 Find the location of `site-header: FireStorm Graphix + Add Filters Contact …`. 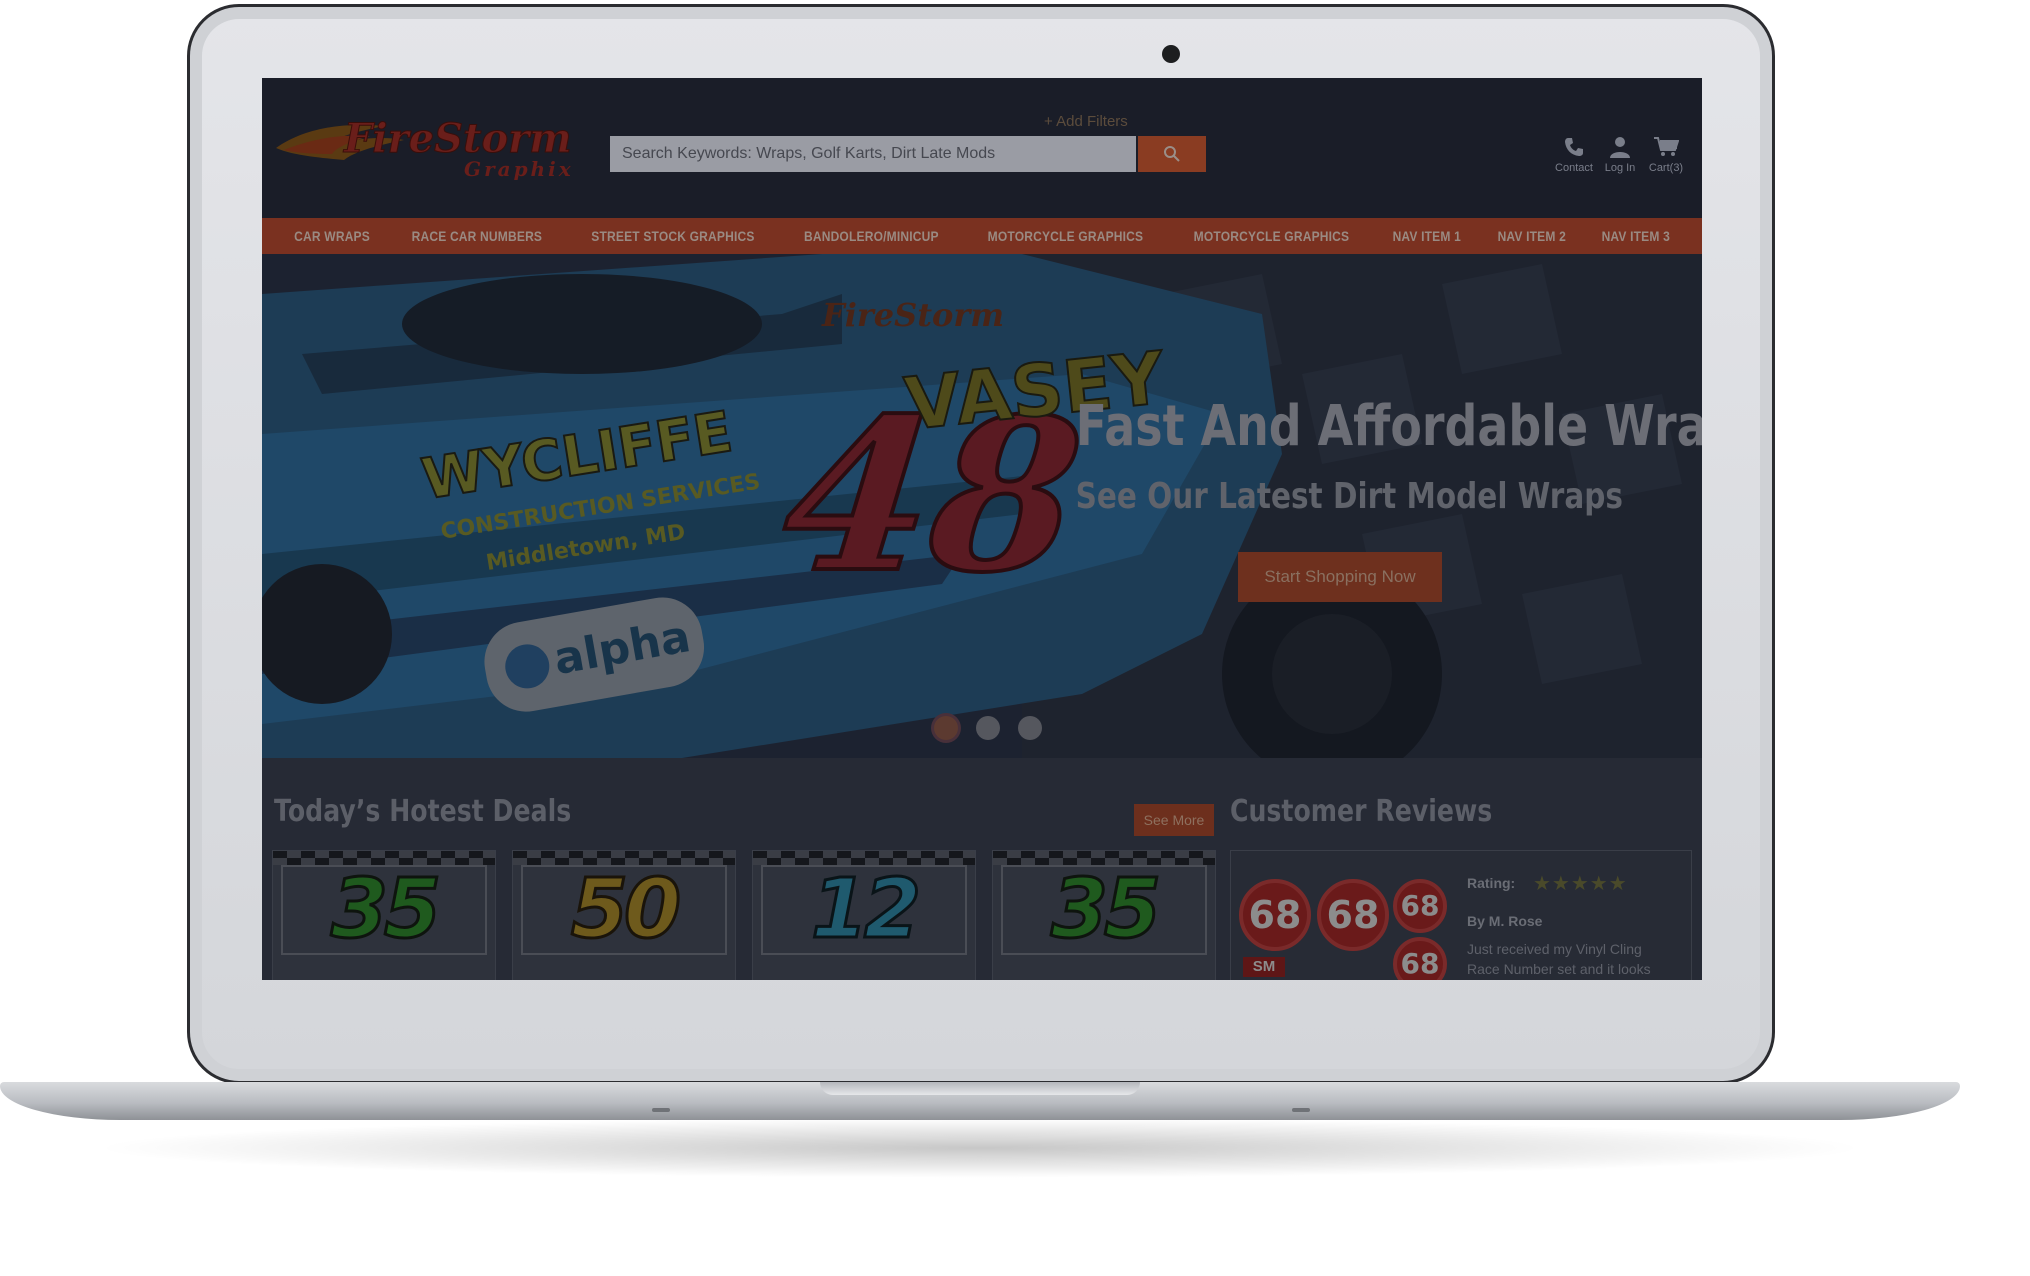

site-header: FireStorm Graphix + Add Filters Contact … is located at coordinates (982, 148).